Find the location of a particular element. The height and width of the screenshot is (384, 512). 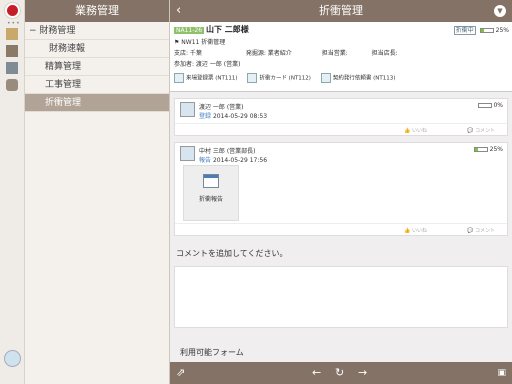

post-action: 報告 is located at coordinates (205, 160).